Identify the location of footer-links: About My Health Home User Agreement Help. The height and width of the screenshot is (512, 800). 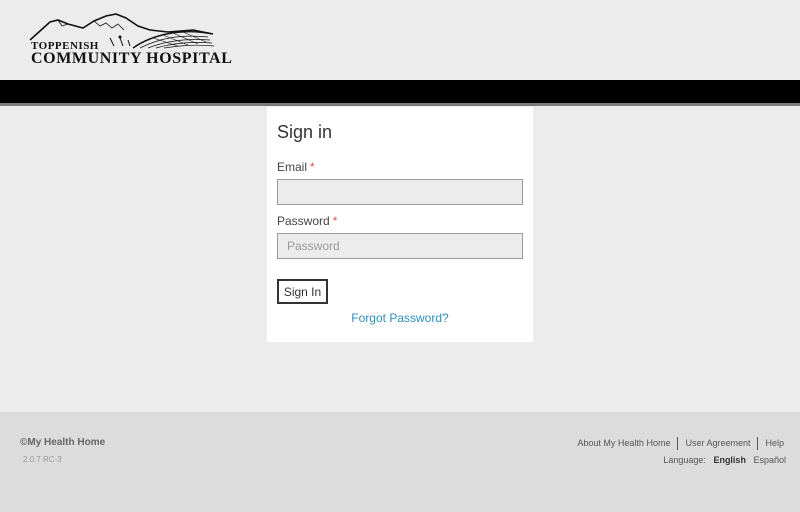
(680, 443).